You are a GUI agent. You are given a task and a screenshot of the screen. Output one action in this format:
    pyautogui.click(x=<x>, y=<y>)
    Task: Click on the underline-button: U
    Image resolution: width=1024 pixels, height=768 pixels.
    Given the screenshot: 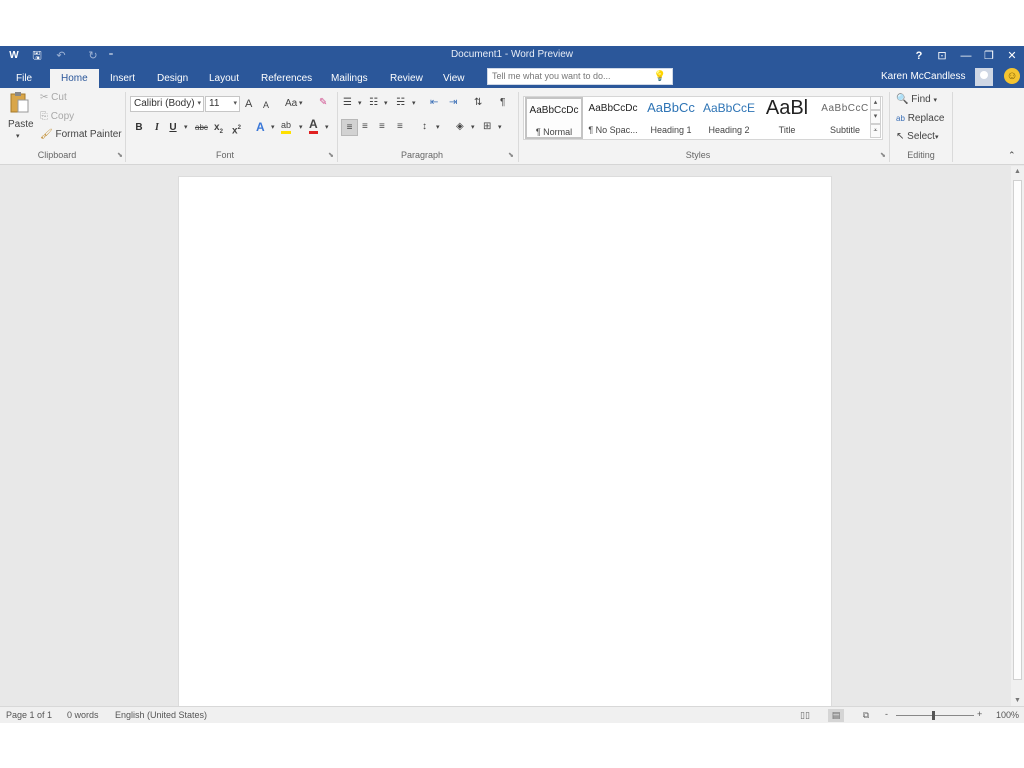 What is the action you would take?
    pyautogui.click(x=173, y=128)
    